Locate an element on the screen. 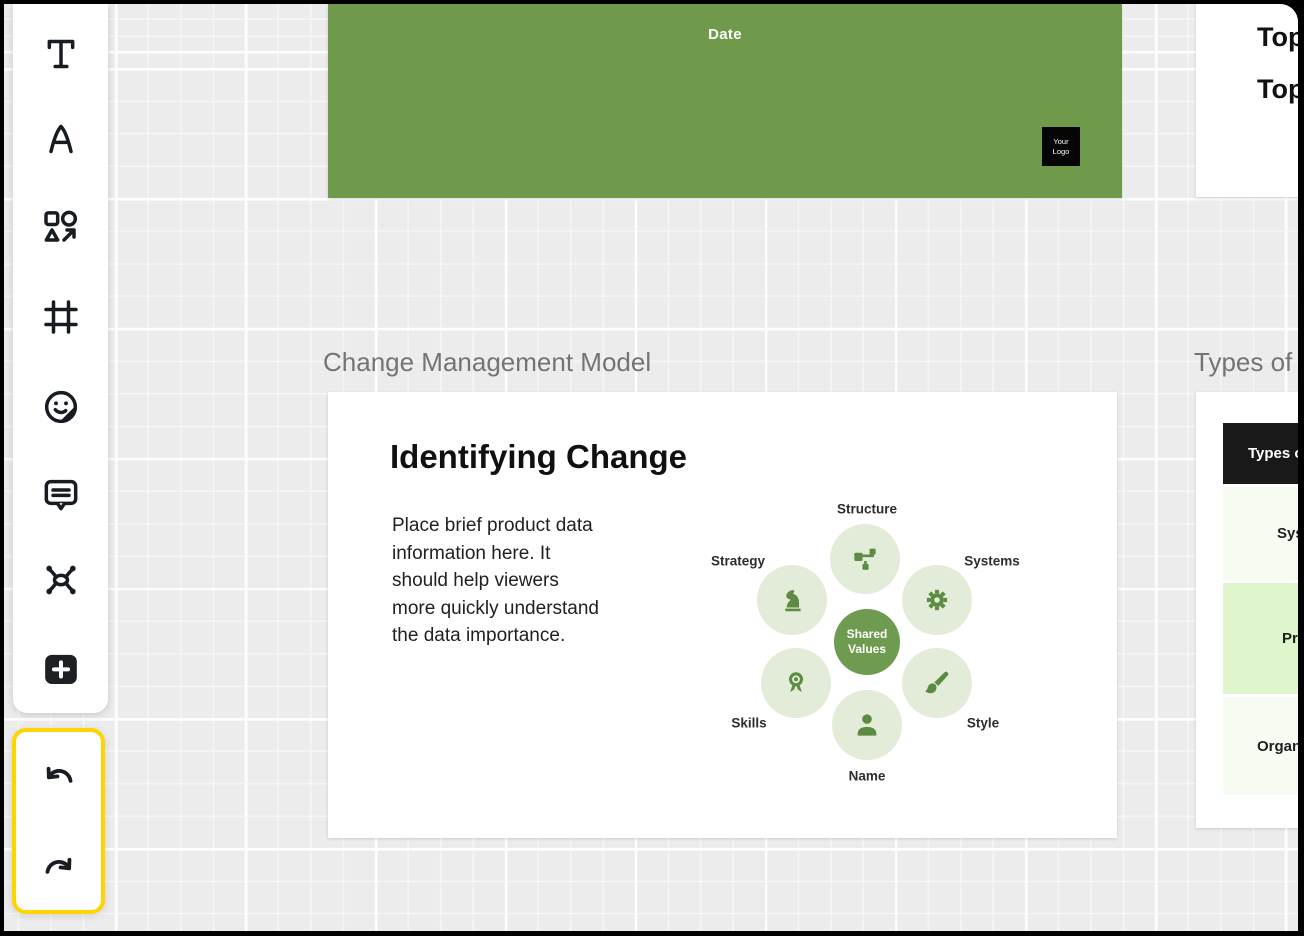 The width and height of the screenshot is (1304, 936). diagram-circle-structure is located at coordinates (865, 559).